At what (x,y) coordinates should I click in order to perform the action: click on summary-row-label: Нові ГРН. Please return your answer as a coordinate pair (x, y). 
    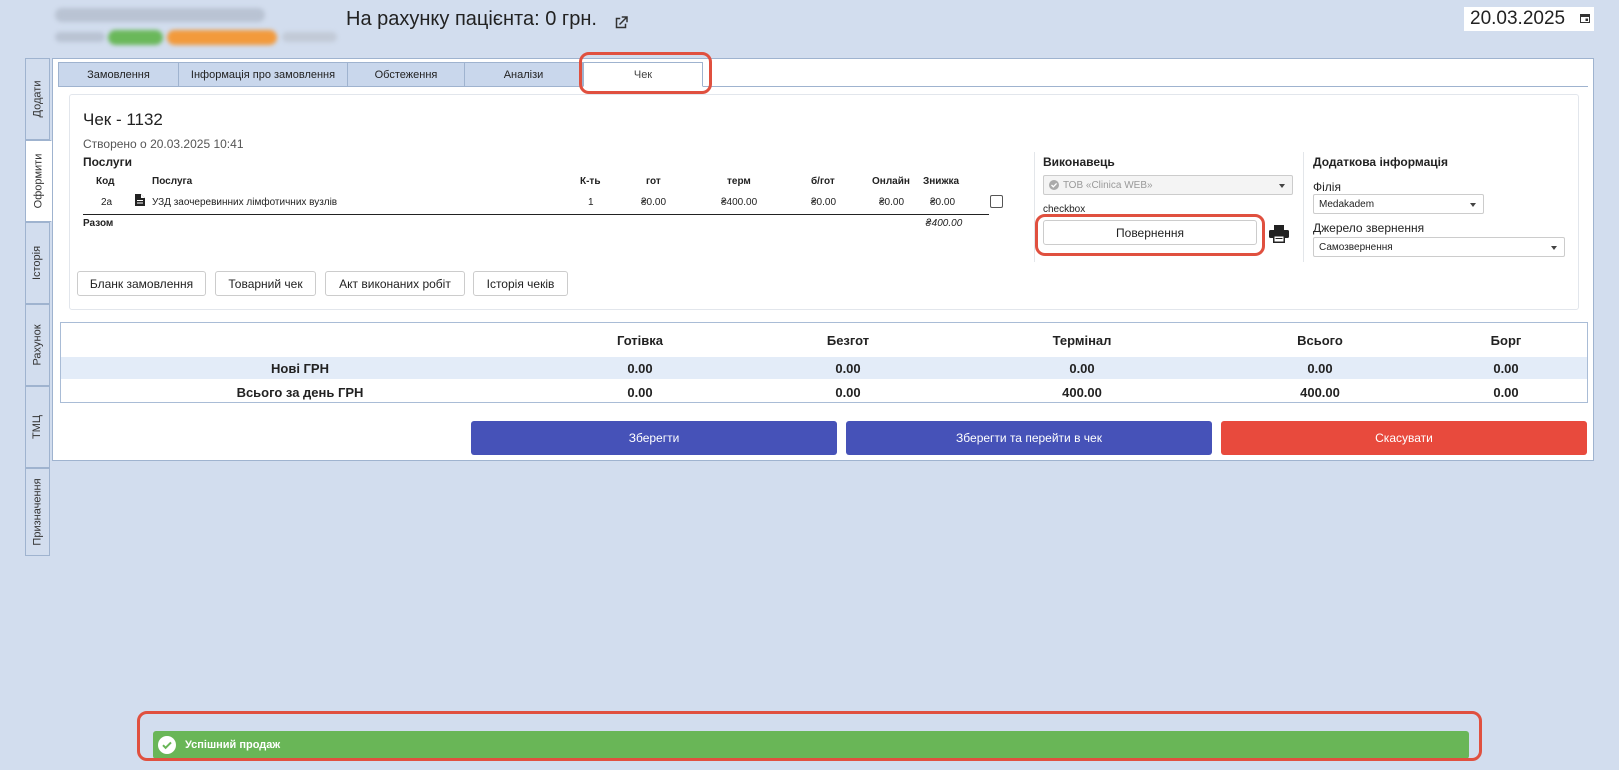
    Looking at the image, I should click on (300, 368).